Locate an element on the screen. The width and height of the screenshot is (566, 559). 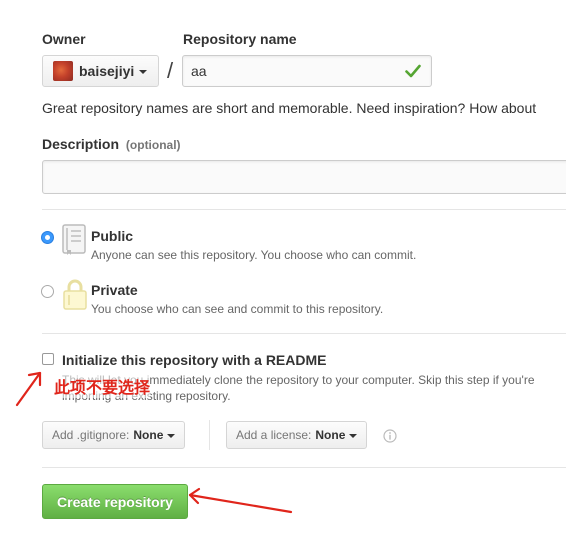
annotation-arrow-readme is located at coordinates (28, 389).